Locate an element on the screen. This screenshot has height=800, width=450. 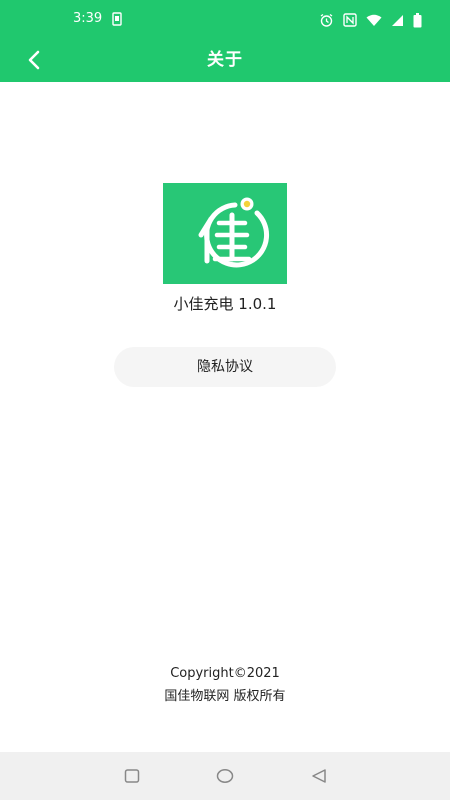
page-title: 关于 is located at coordinates (225, 60).